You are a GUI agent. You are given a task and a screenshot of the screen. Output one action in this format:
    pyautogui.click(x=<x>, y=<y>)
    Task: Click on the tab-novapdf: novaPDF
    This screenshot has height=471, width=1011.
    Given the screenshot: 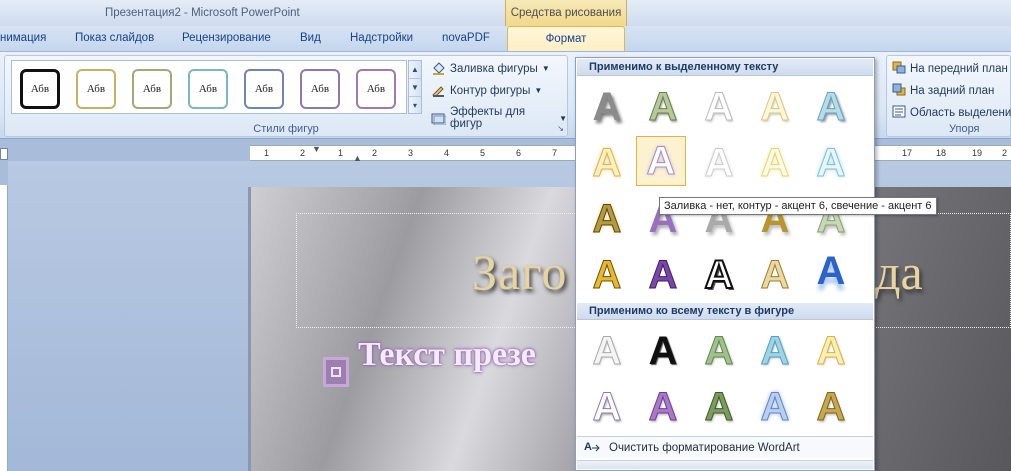 What is the action you would take?
    pyautogui.click(x=466, y=38)
    